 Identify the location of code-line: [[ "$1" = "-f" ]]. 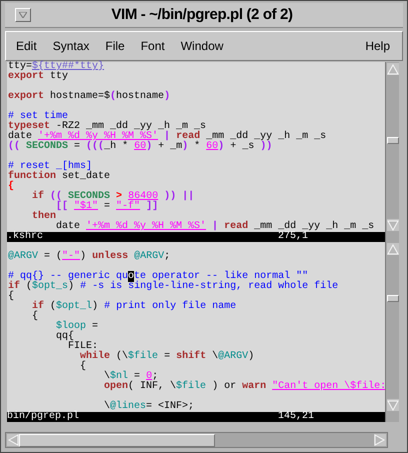
(108, 207).